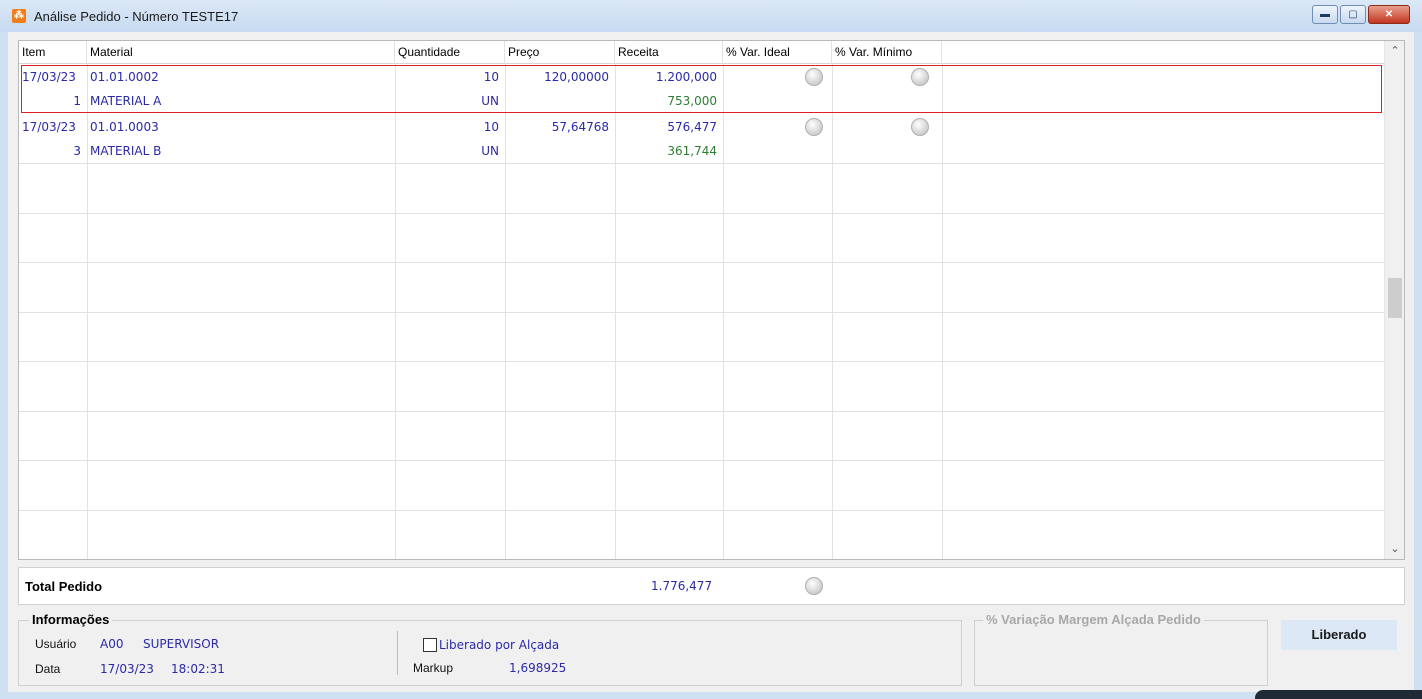 Image resolution: width=1422 pixels, height=699 pixels. I want to click on user-name: SUPERVISOR, so click(181, 644).